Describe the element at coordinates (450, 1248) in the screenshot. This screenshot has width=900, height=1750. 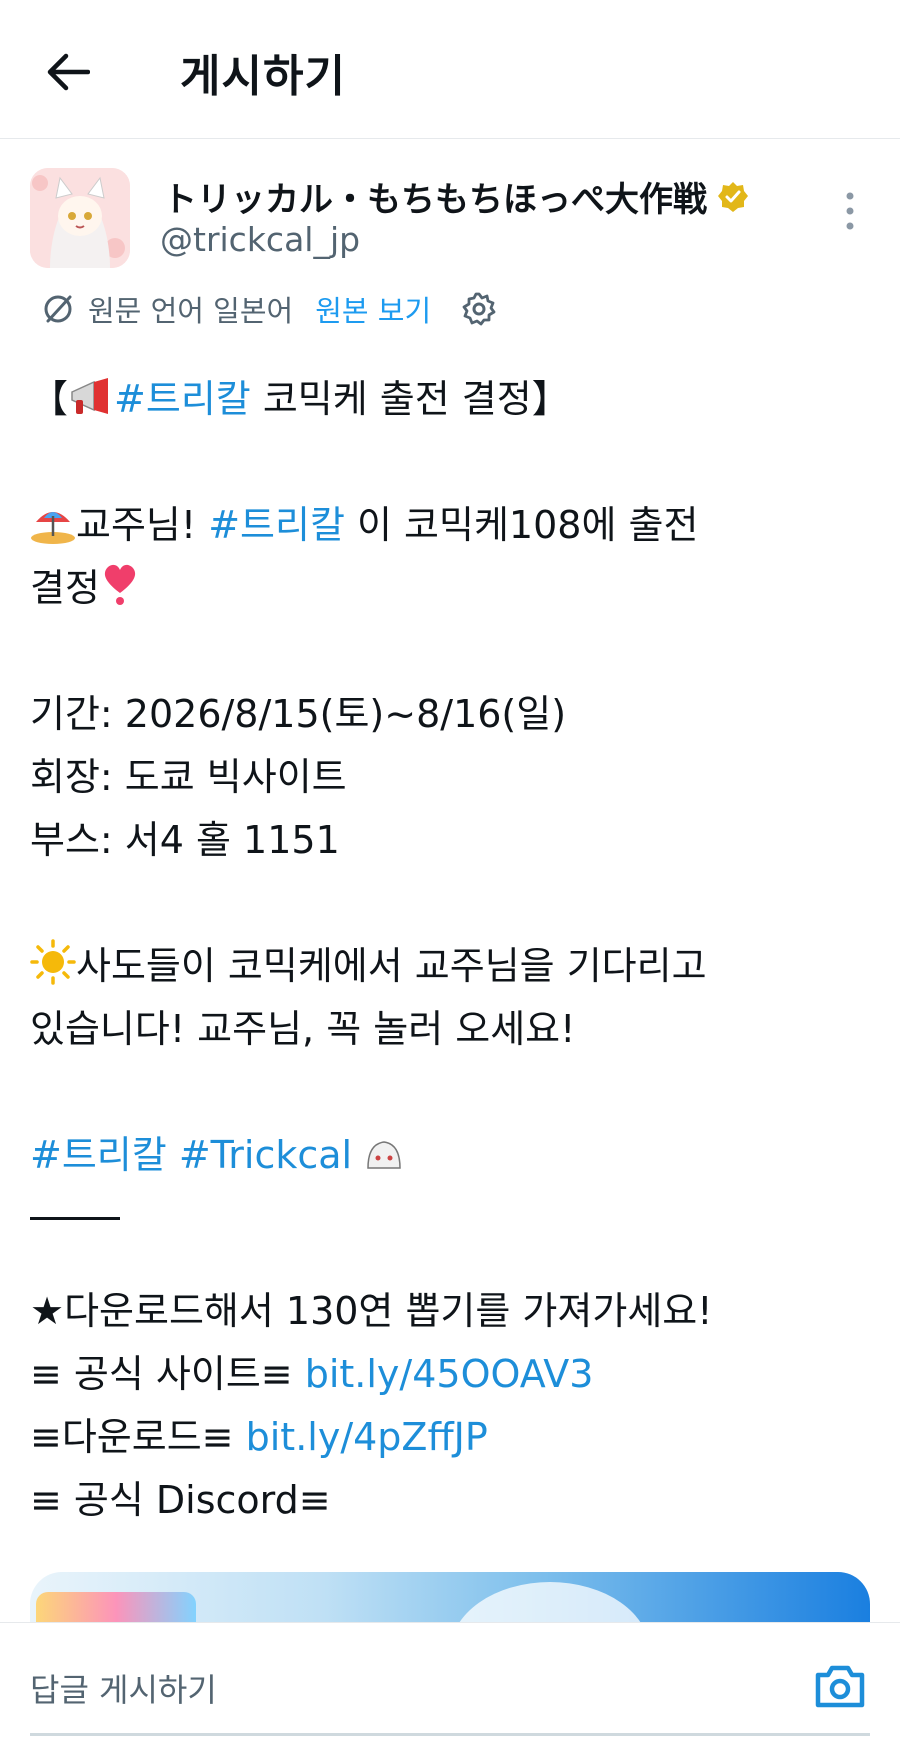
I see `post-line` at that location.